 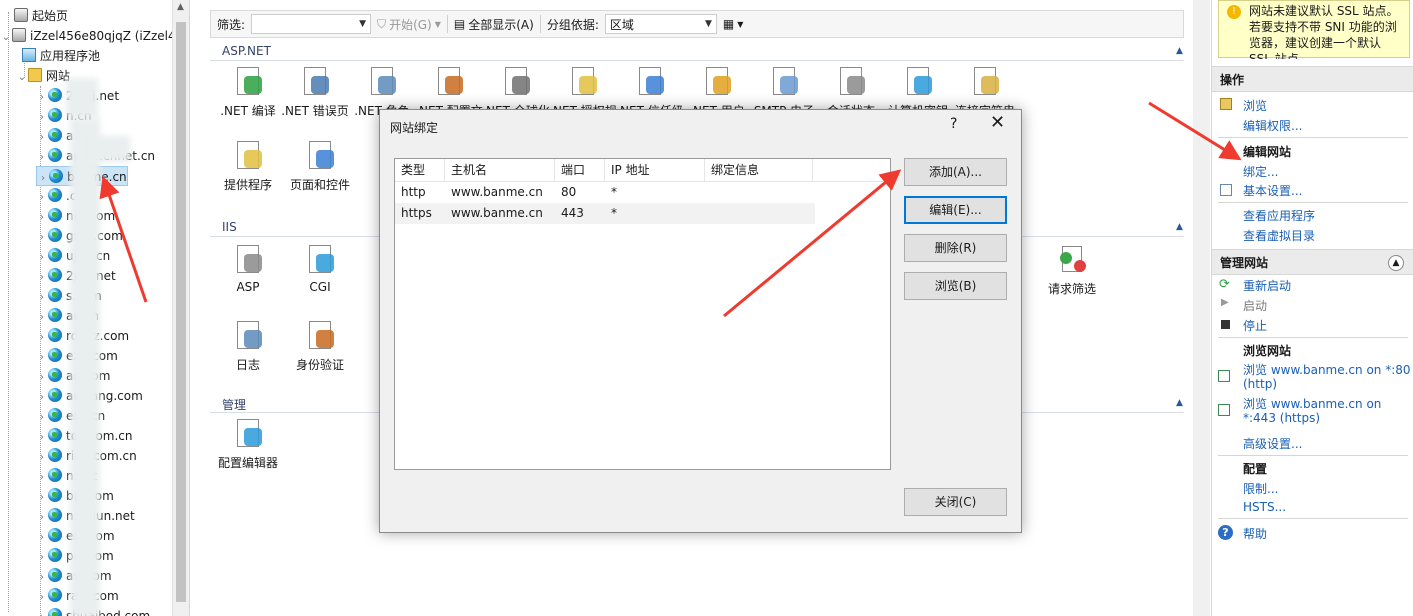 I want to click on collapse-aspnet-icon: ▲, so click(x=1179, y=51).